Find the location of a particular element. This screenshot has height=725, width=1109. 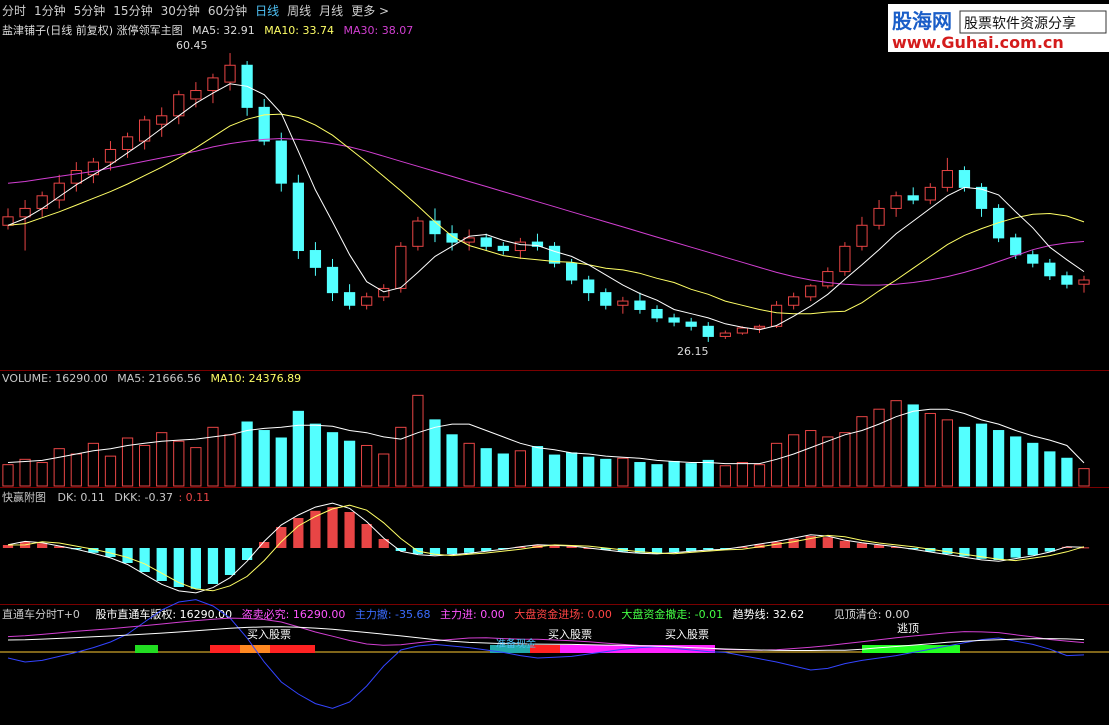

buy-signal-label-1: 买入股票 is located at coordinates (269, 634).